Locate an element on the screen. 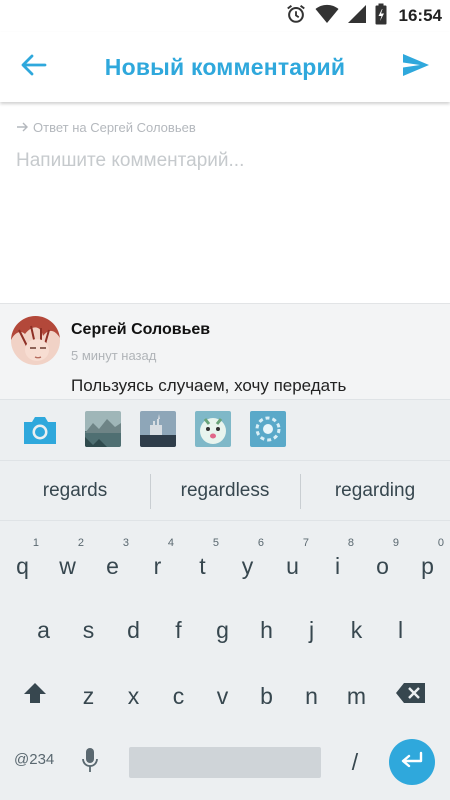 This screenshot has width=450, height=800. reply-to-indicator: Ответ на Сергей Соловьев is located at coordinates (106, 127).